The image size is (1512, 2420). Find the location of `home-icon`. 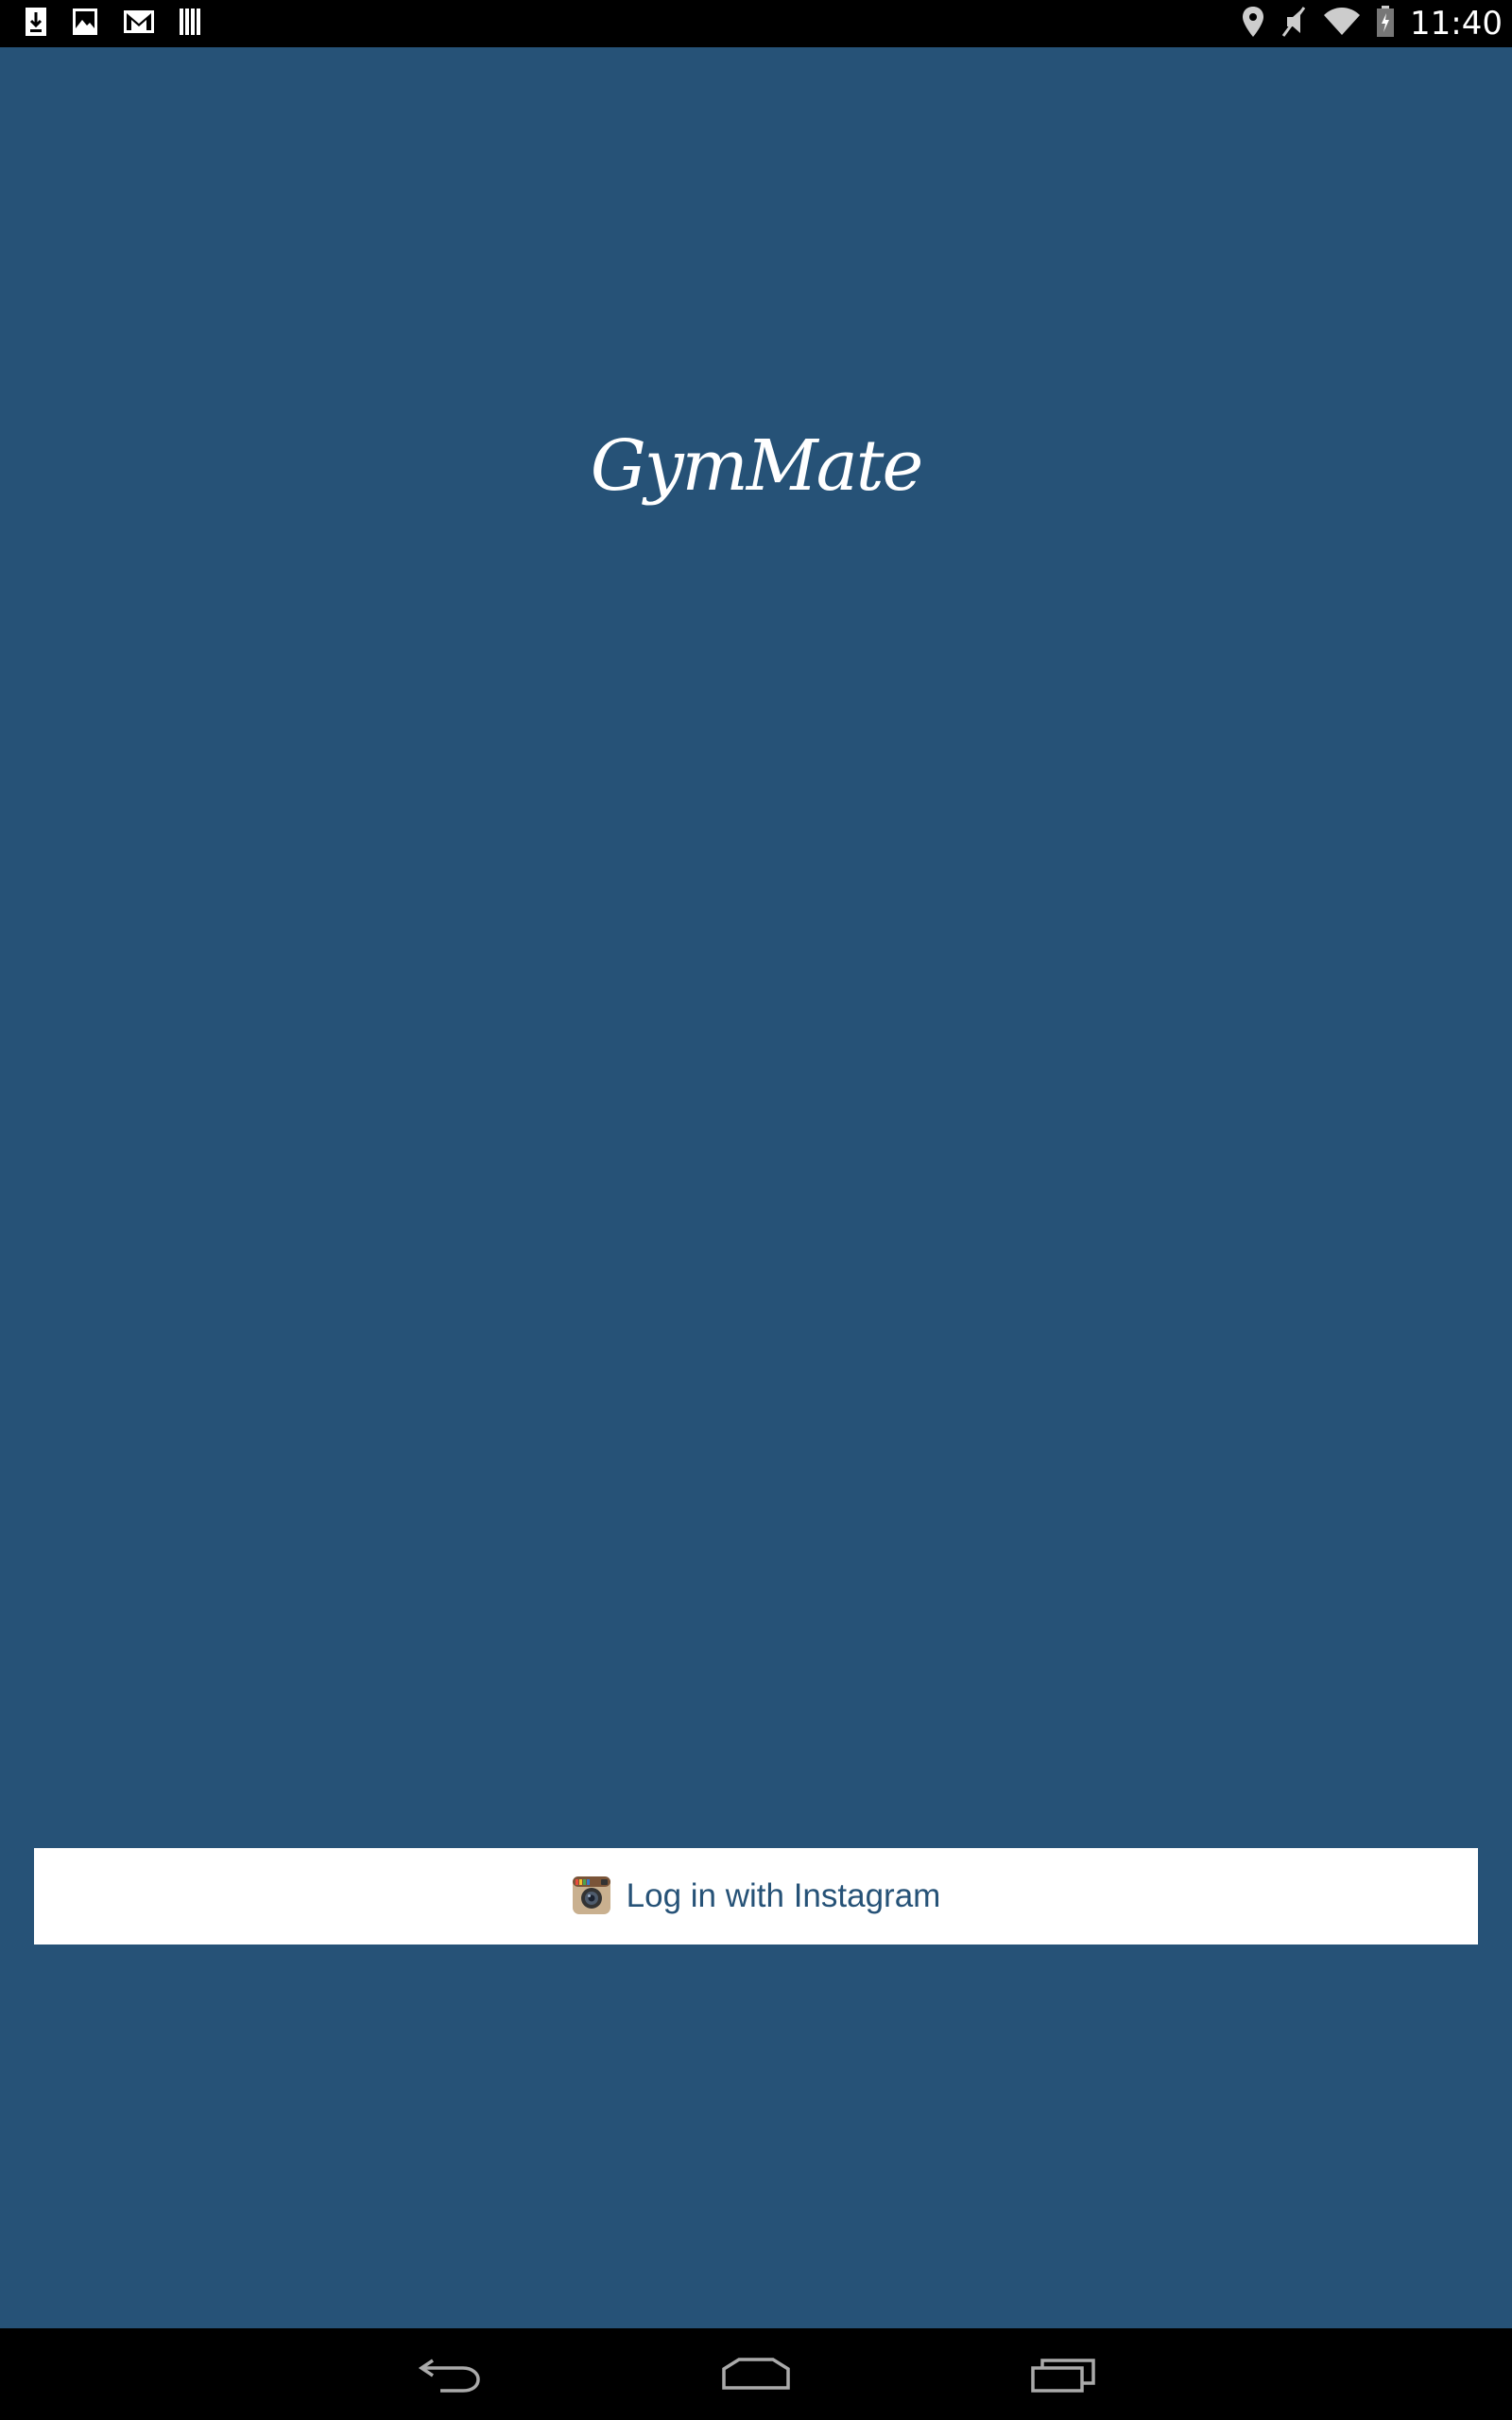

home-icon is located at coordinates (756, 2376).